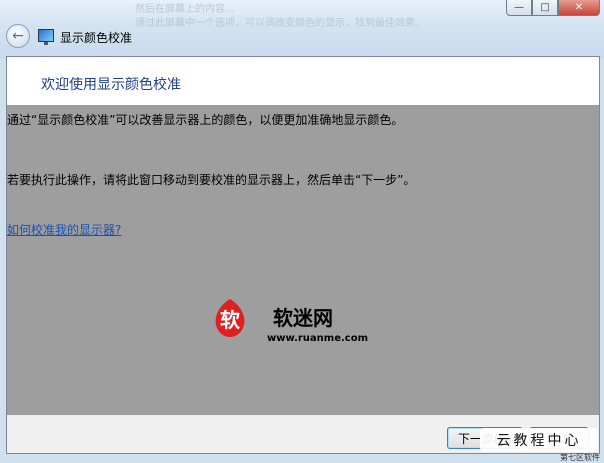 The width and height of the screenshot is (604, 463). I want to click on window-title: 显示颜色校准, so click(96, 38).